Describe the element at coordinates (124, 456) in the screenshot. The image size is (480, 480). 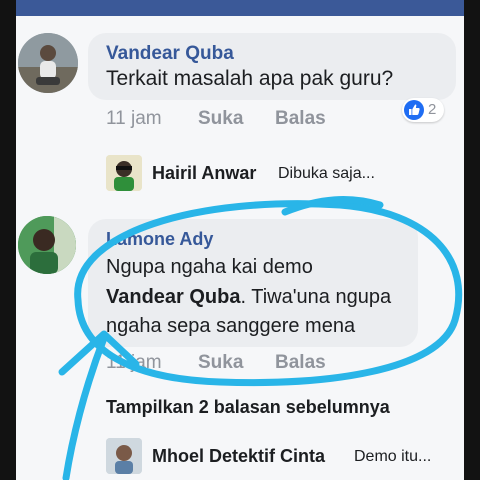
I see `avatar-mhoel-detektif-cinta` at that location.